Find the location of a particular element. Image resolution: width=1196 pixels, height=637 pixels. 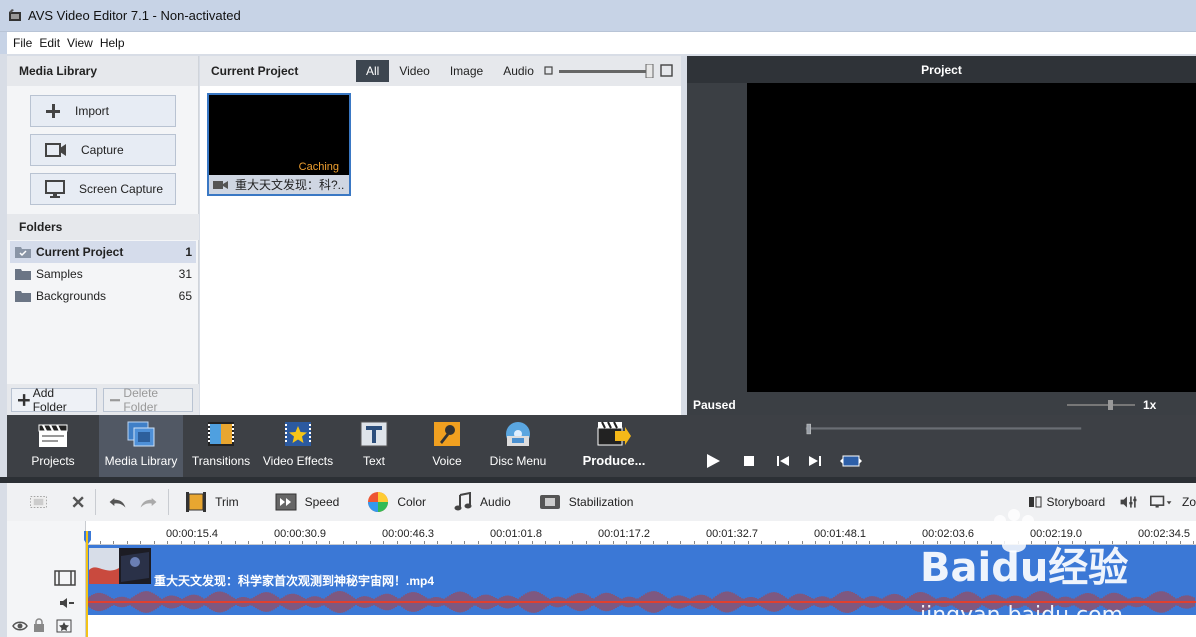

ruler-time-label: 00:00:15.4 is located at coordinates (192, 534).